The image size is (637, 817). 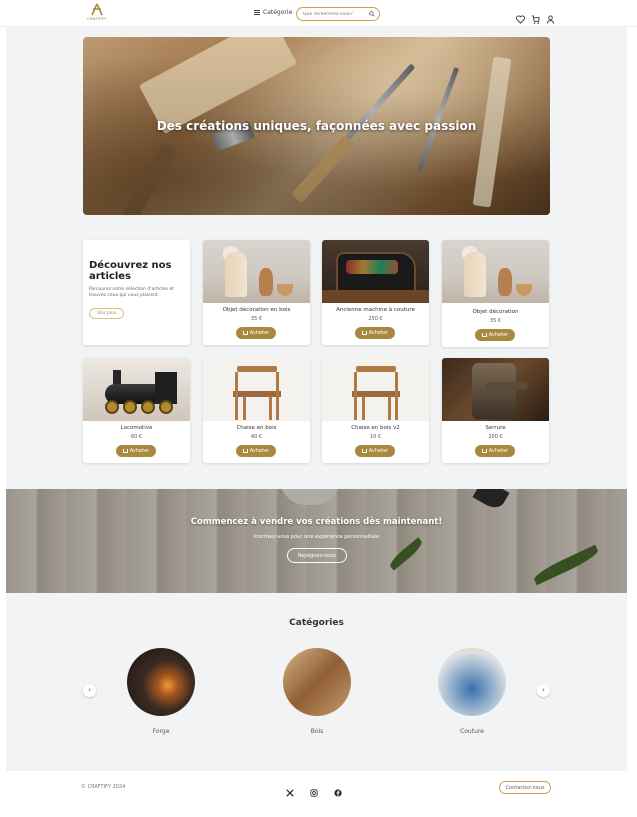 I want to click on category-label: Couture, so click(x=472, y=731).